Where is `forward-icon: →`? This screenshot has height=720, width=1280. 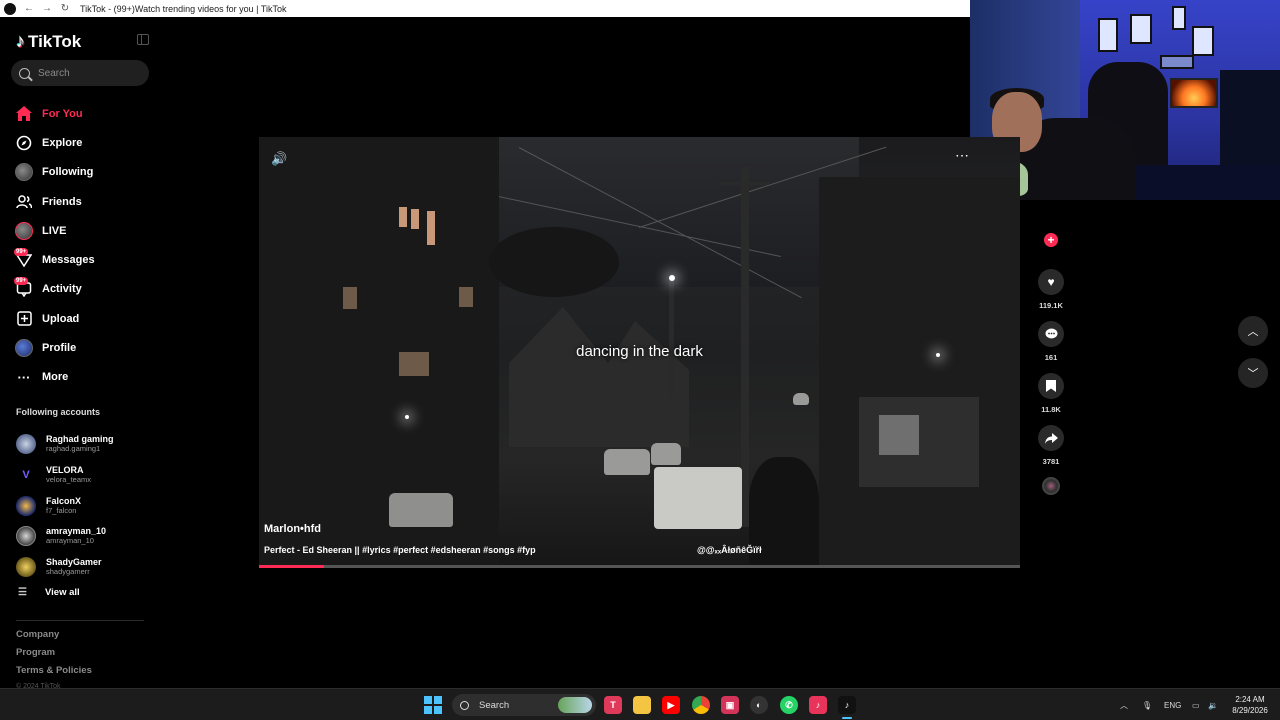 forward-icon: → is located at coordinates (47, 8).